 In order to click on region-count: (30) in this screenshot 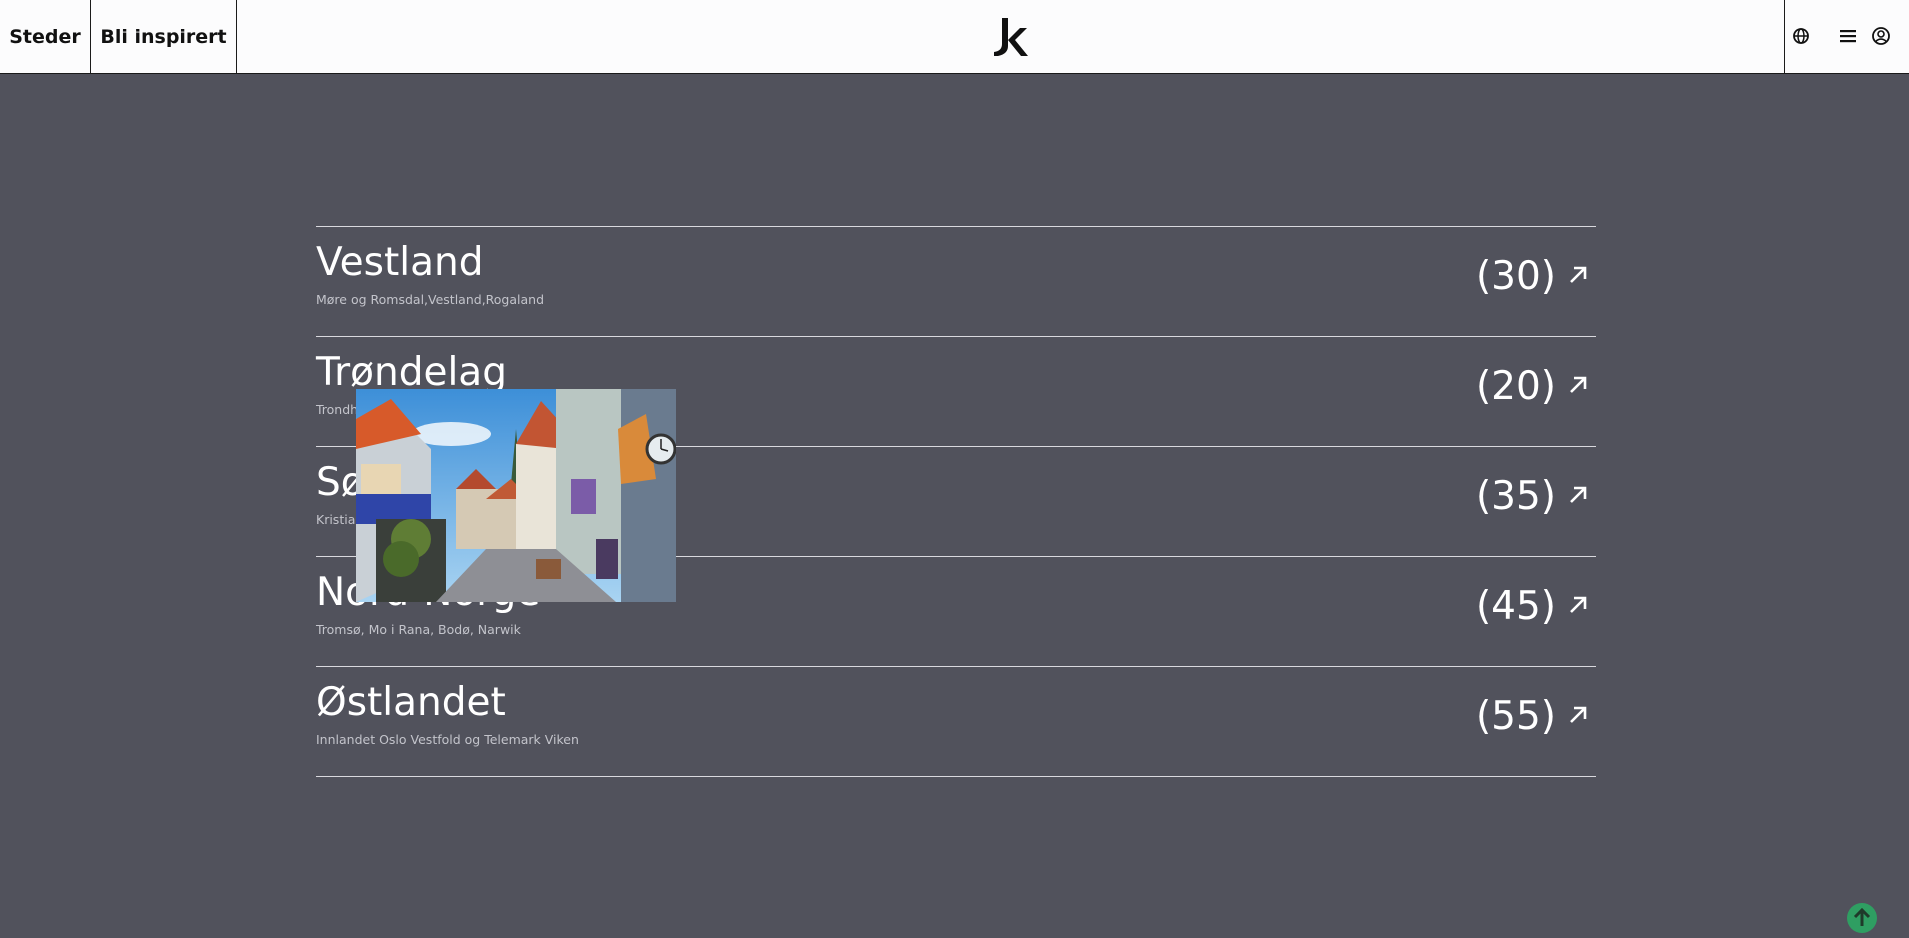, I will do `click(1515, 276)`.